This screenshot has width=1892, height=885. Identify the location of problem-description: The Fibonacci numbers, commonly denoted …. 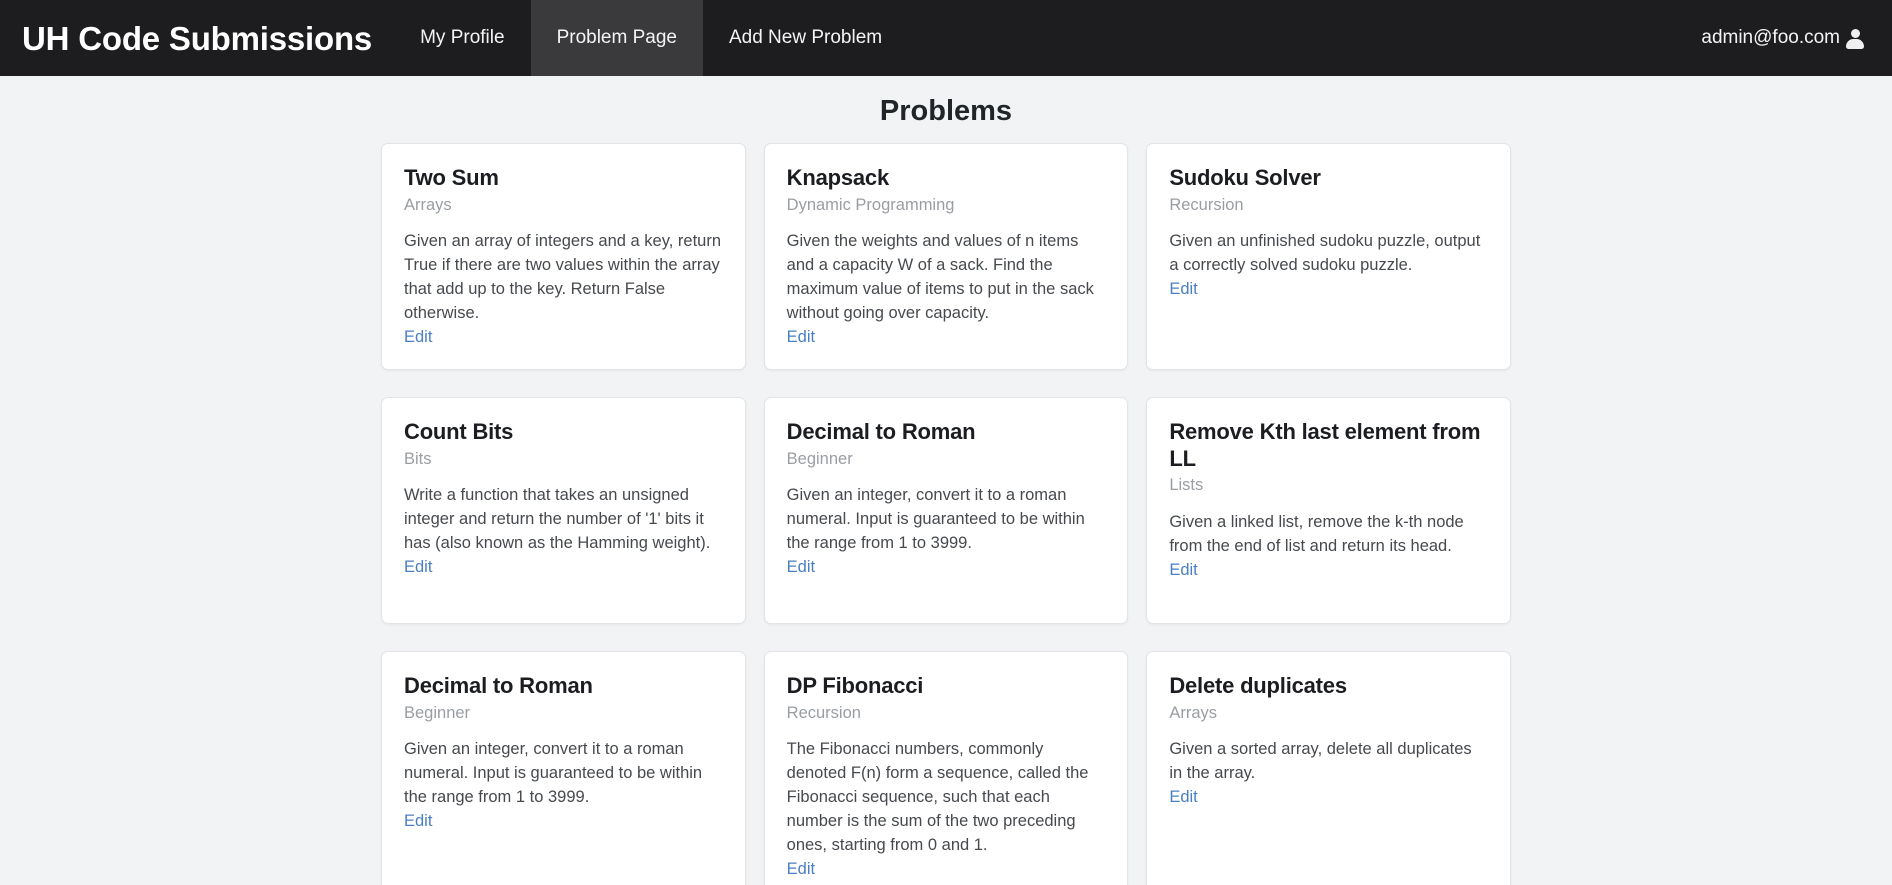
(937, 797).